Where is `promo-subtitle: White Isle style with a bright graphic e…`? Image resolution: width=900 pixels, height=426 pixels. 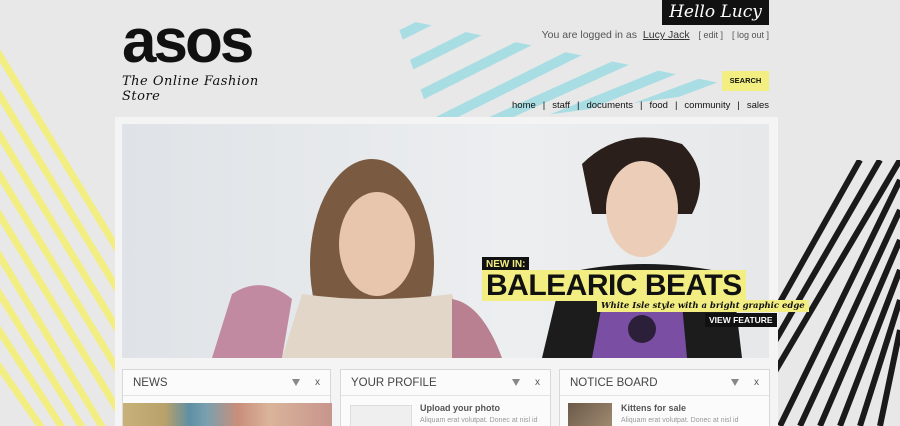 promo-subtitle: White Isle style with a bright graphic e… is located at coordinates (703, 306).